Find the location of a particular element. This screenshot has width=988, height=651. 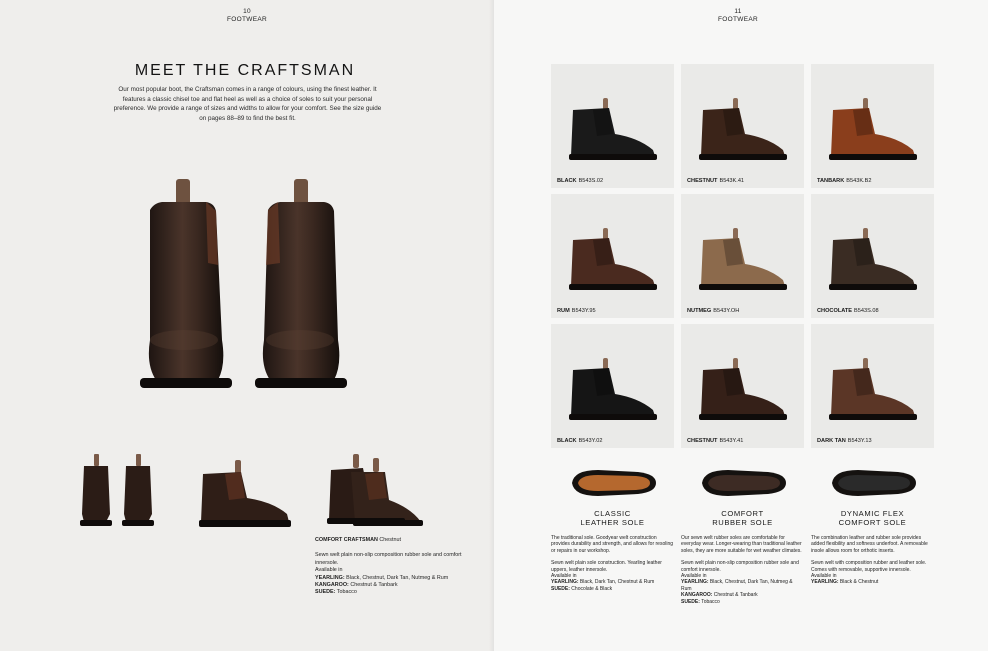

sole-title: CLASSIC LEATHER SOLE is located at coordinates (612, 518).